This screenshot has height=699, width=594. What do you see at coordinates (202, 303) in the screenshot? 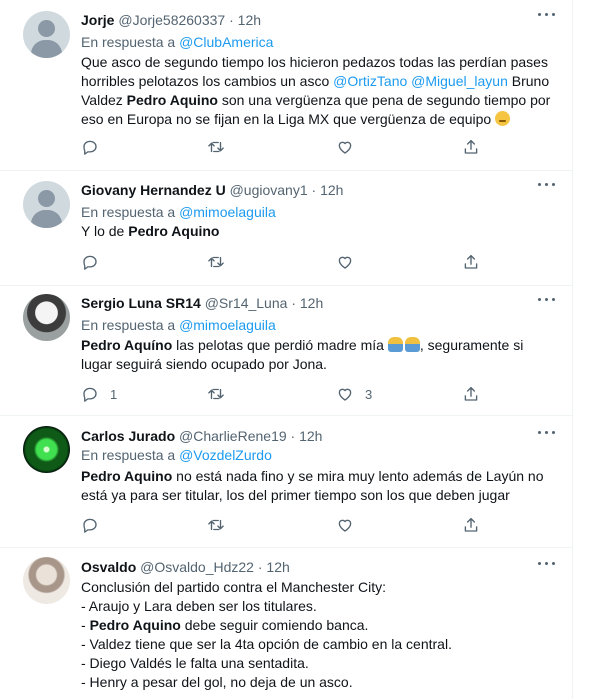
I see `tweet-header: Sergio Luna SR14 @Sr14_Luna · 12h` at bounding box center [202, 303].